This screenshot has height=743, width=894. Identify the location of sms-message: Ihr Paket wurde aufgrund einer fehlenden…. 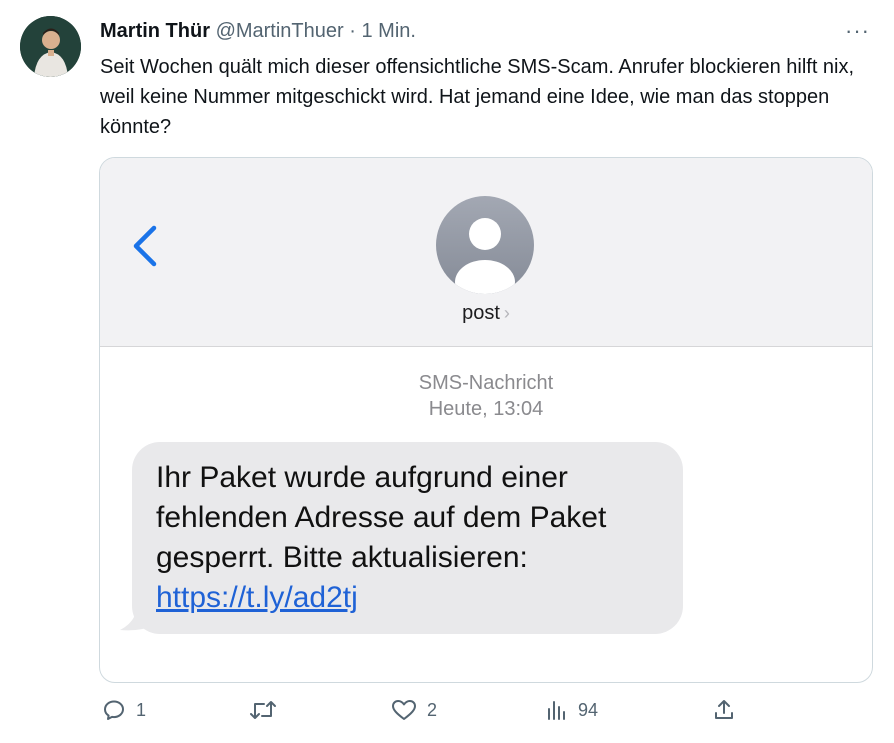
(381, 517).